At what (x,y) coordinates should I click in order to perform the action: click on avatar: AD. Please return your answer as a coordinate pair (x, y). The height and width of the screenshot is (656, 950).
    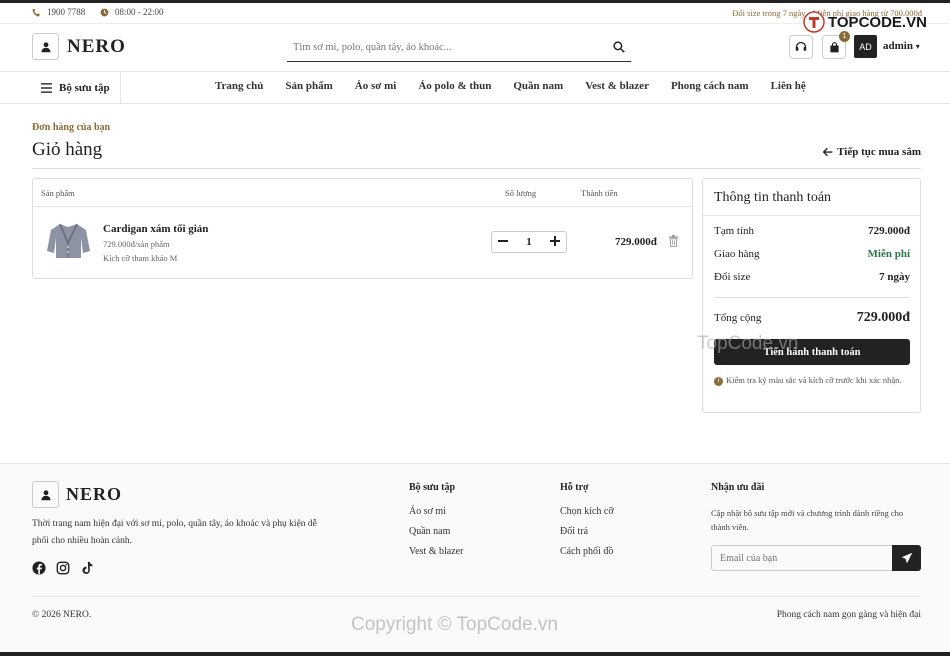
    Looking at the image, I should click on (865, 46).